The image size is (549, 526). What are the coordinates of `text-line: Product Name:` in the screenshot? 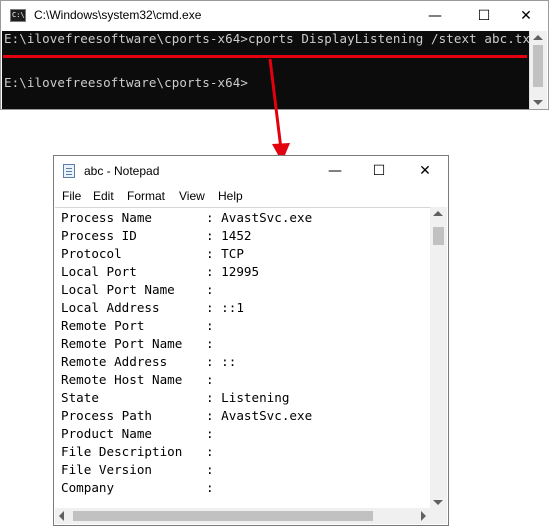 It's located at (141, 434).